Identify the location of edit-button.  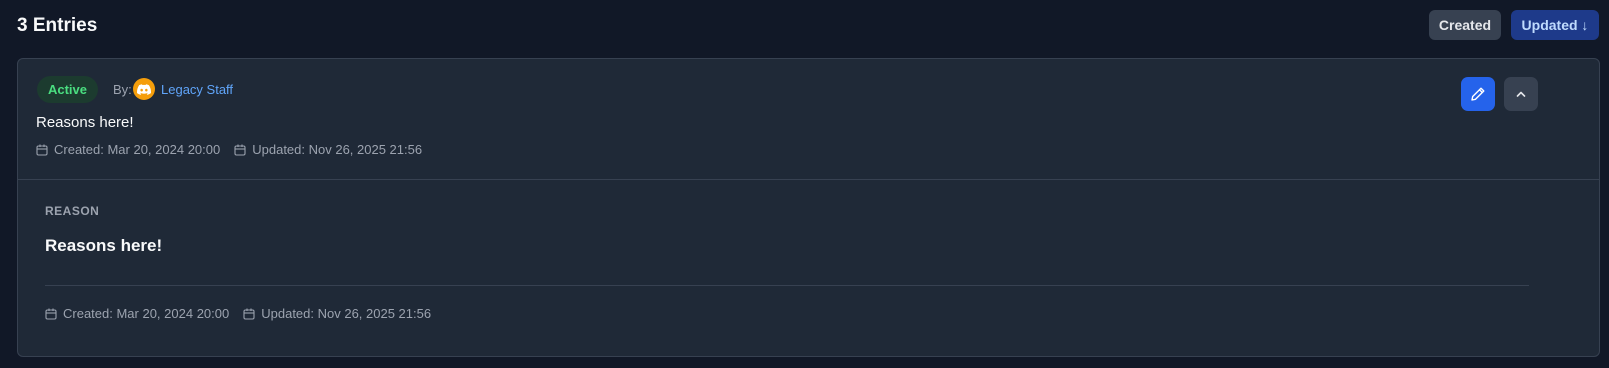
(1478, 94).